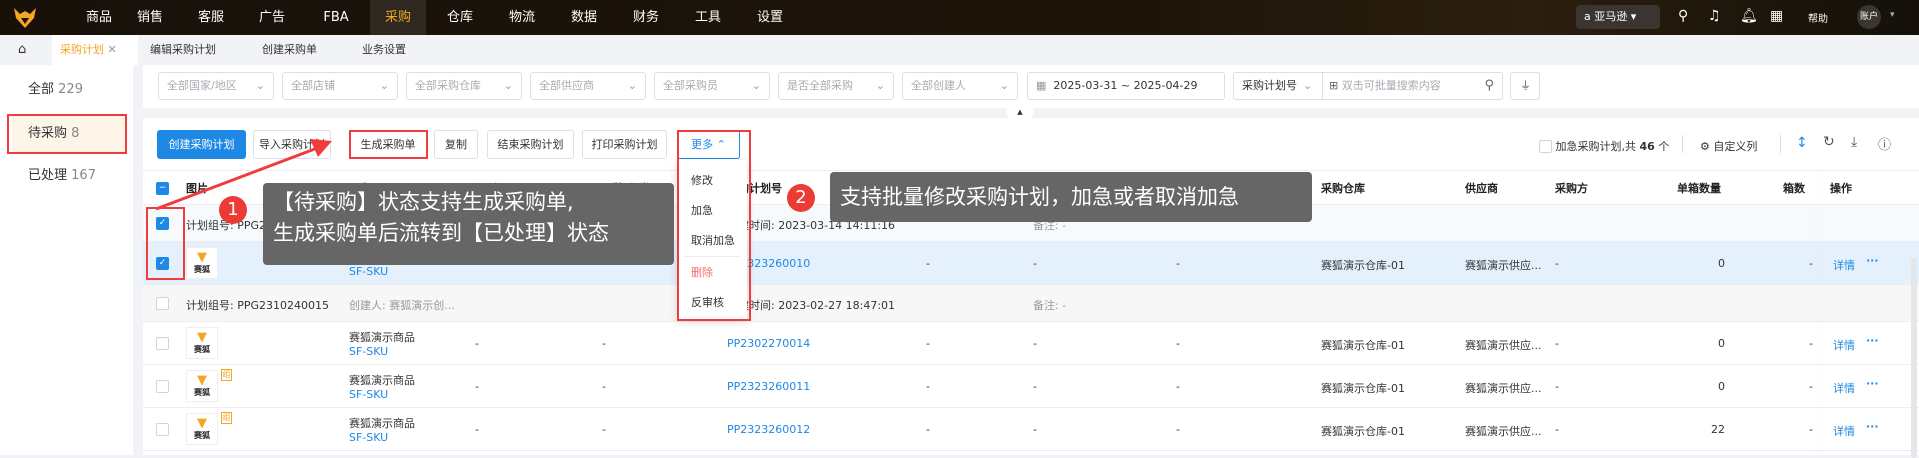  What do you see at coordinates (702, 180) in the screenshot?
I see `menu-item-edit: 修改` at bounding box center [702, 180].